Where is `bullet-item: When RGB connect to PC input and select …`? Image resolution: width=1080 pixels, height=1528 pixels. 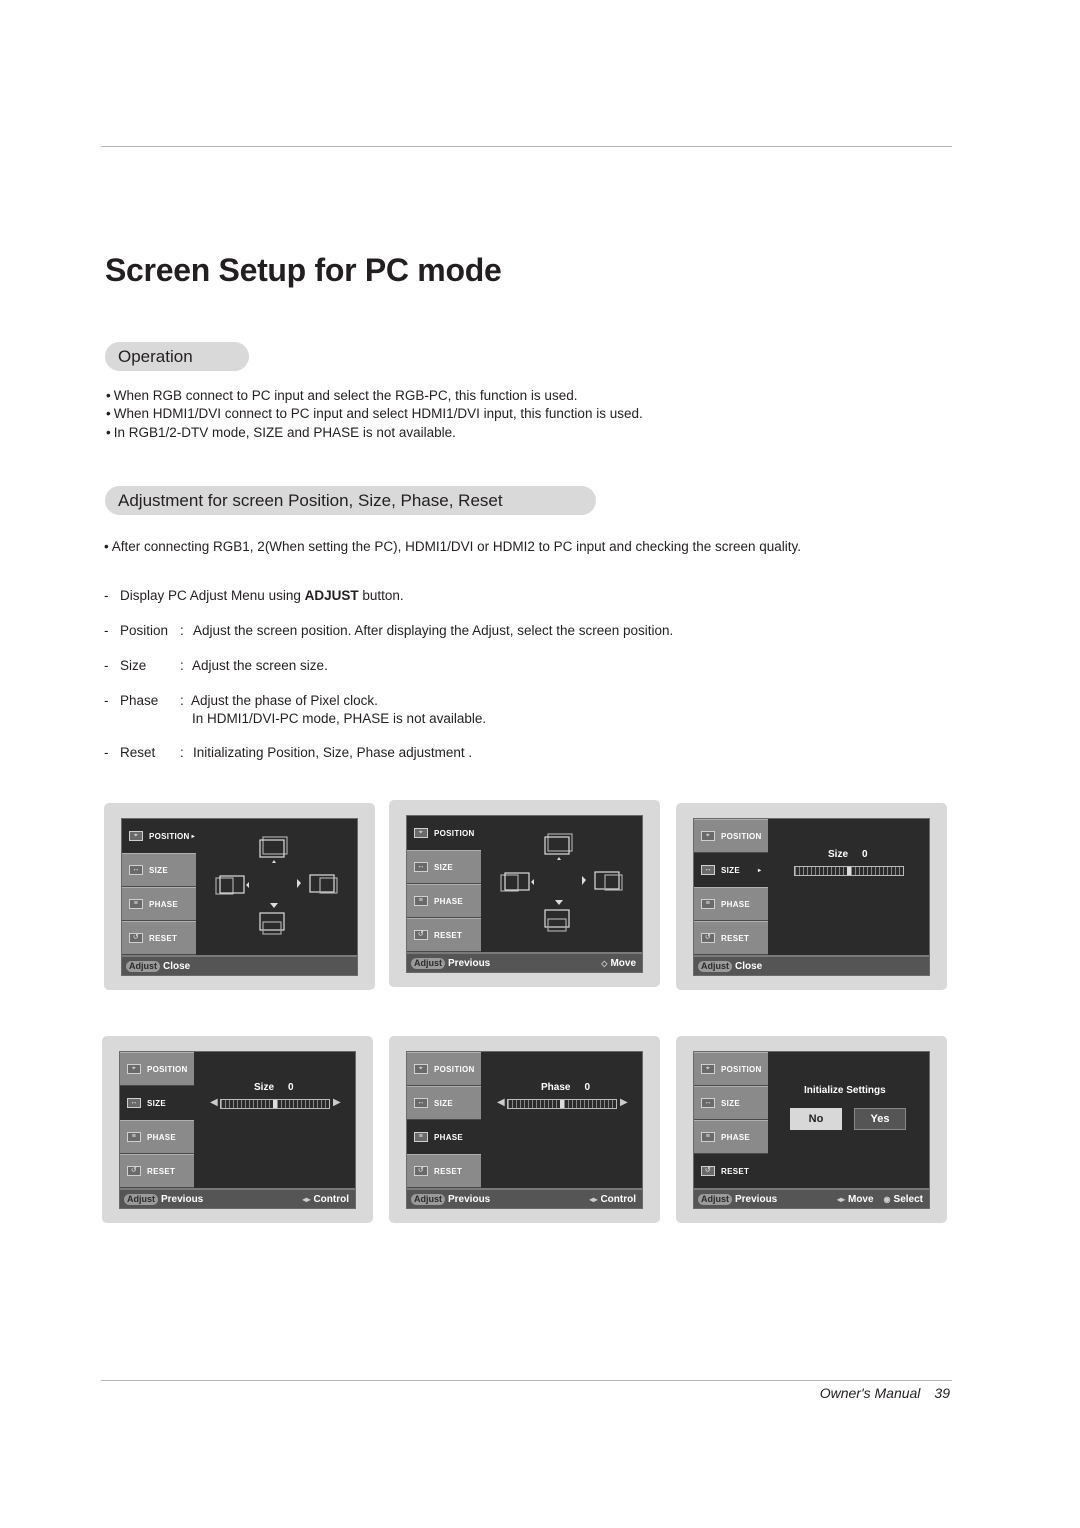 bullet-item: When RGB connect to PC input and select … is located at coordinates (374, 396).